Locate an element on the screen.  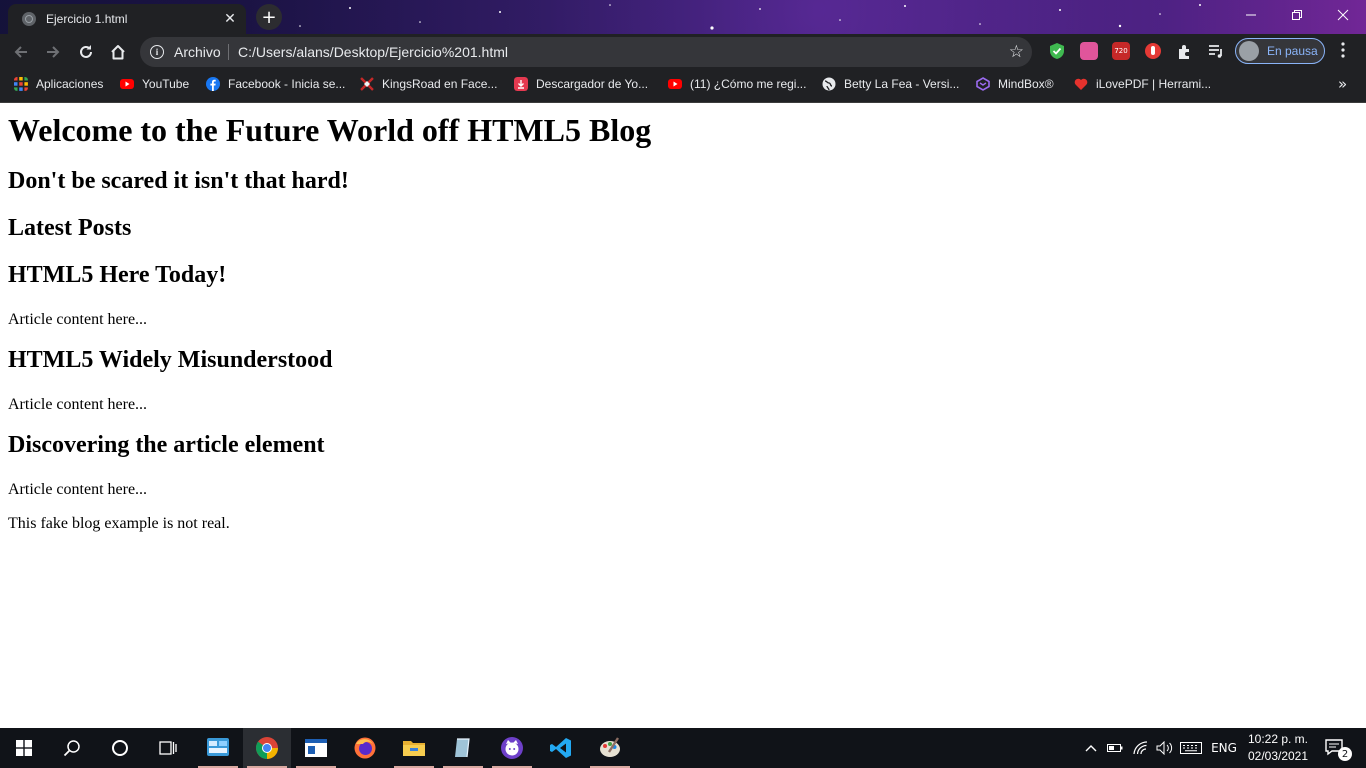
window-app is located at coordinates (316, 748).